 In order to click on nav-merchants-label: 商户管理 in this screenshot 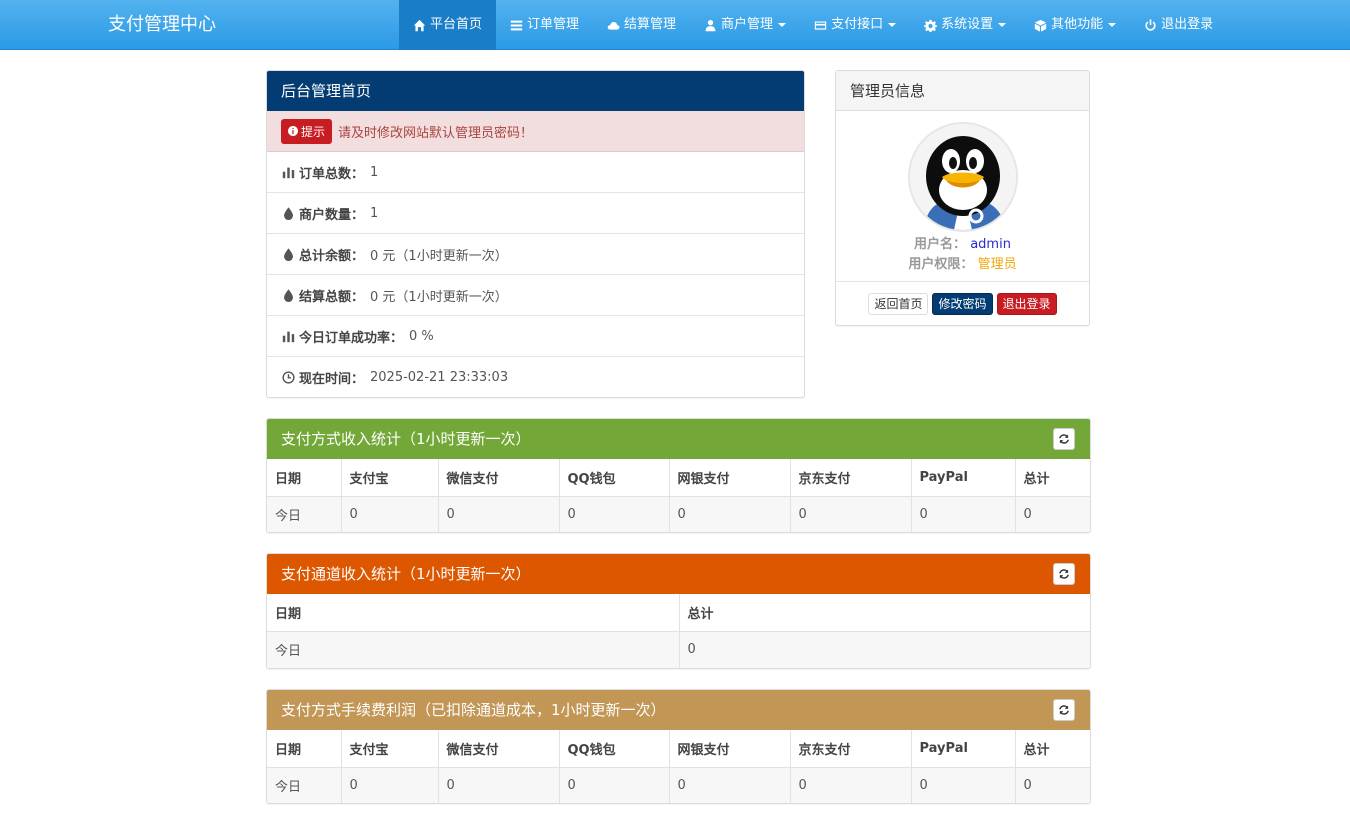, I will do `click(747, 24)`.